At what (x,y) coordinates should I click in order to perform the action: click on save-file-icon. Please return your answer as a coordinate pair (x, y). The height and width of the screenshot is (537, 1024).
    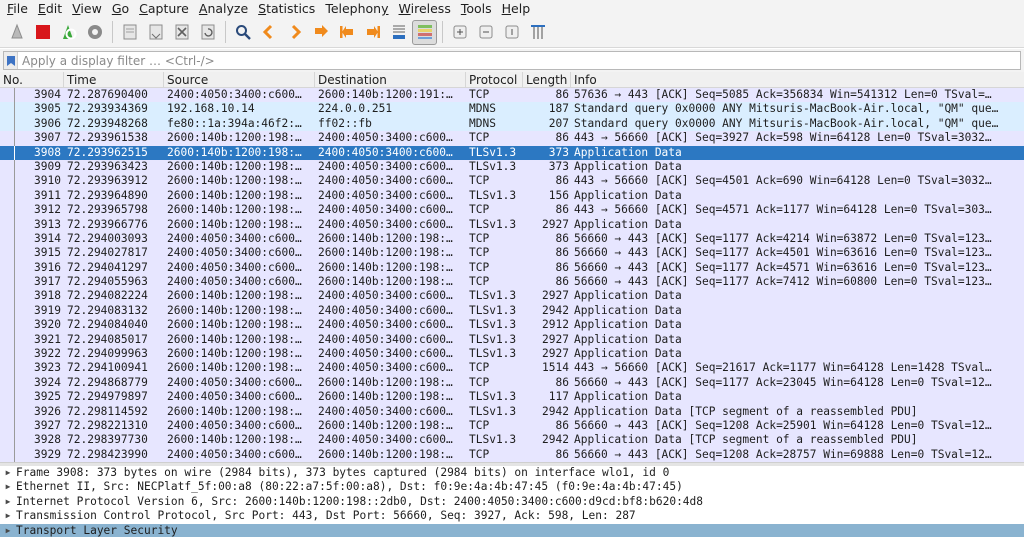
    Looking at the image, I should click on (155, 32).